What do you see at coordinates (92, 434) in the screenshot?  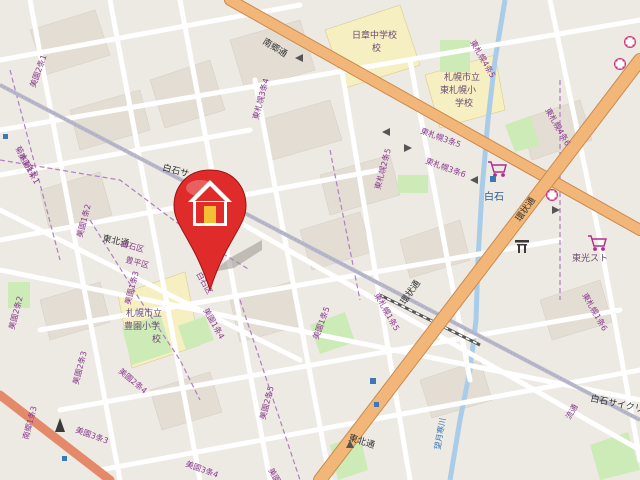 I see `label-misono-3-3: 美園3条3` at bounding box center [92, 434].